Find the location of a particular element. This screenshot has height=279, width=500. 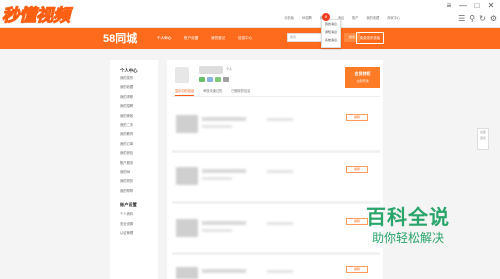

sidebar-item: 我的58 is located at coordinates (134, 172).